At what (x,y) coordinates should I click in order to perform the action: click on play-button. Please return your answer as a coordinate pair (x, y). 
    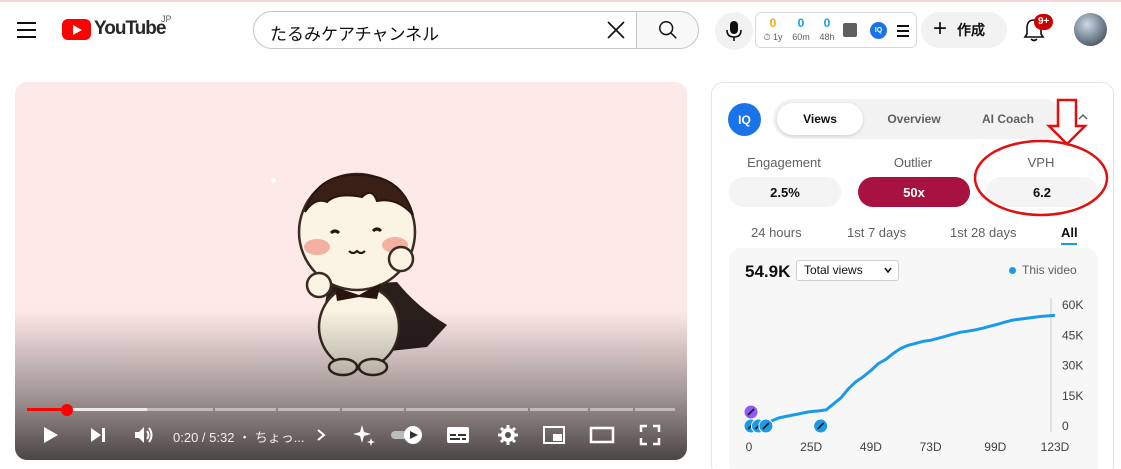
    Looking at the image, I should click on (50, 435).